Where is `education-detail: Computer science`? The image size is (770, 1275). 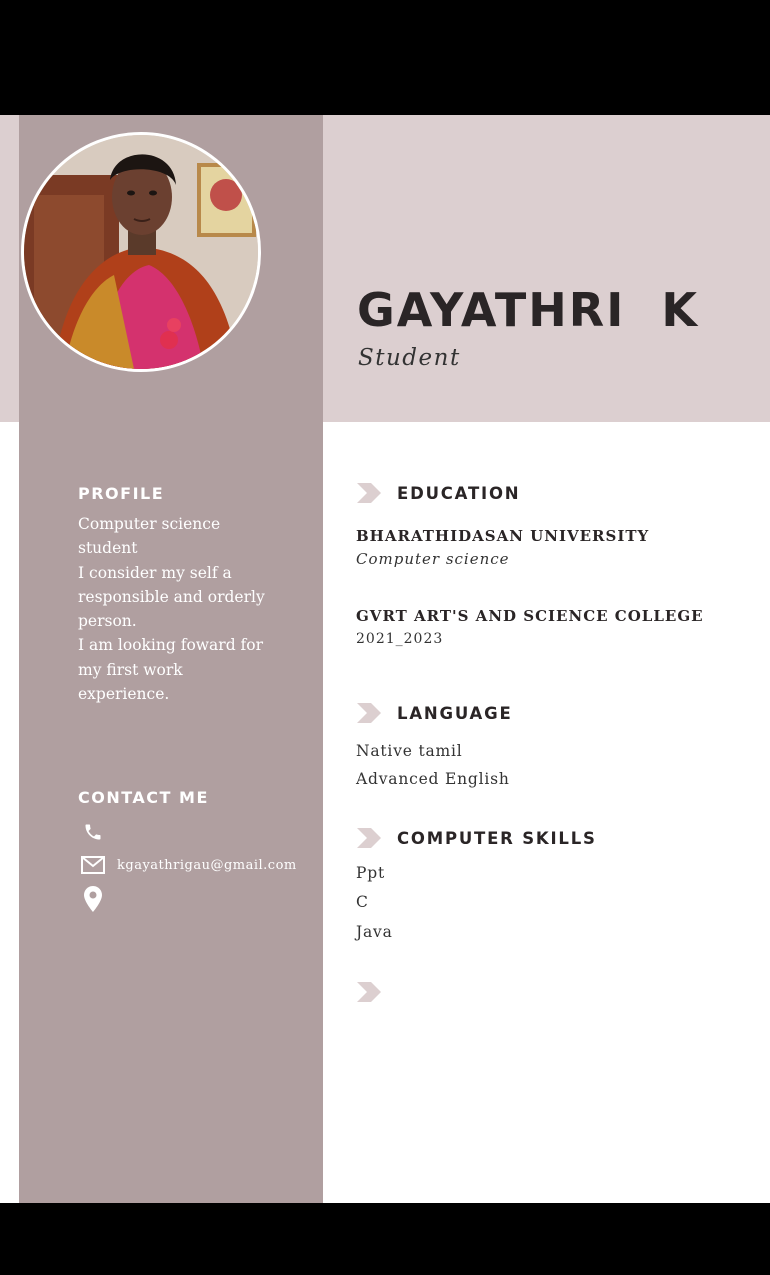 education-detail: Computer science is located at coordinates (433, 559).